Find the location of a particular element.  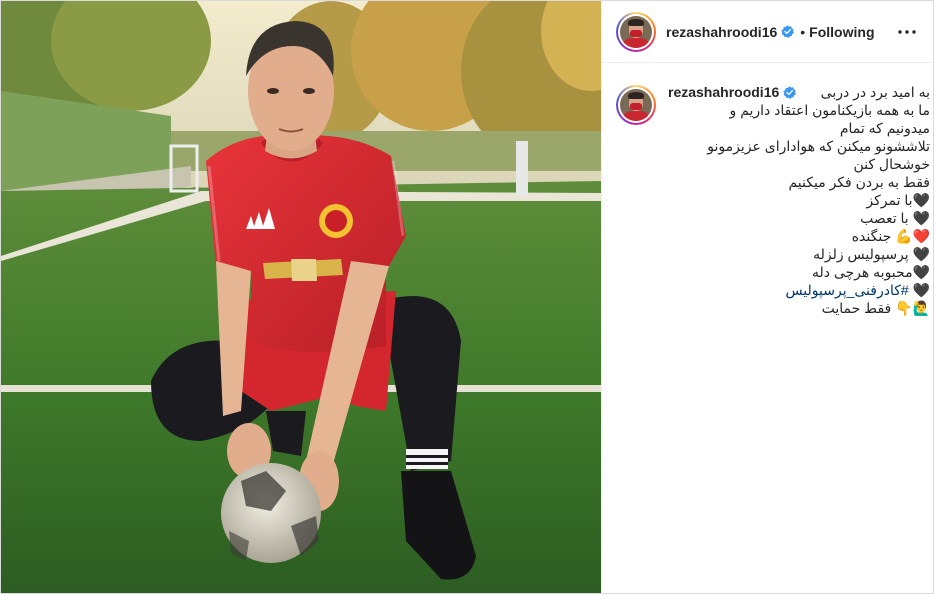

avatar-inner is located at coordinates (636, 31).